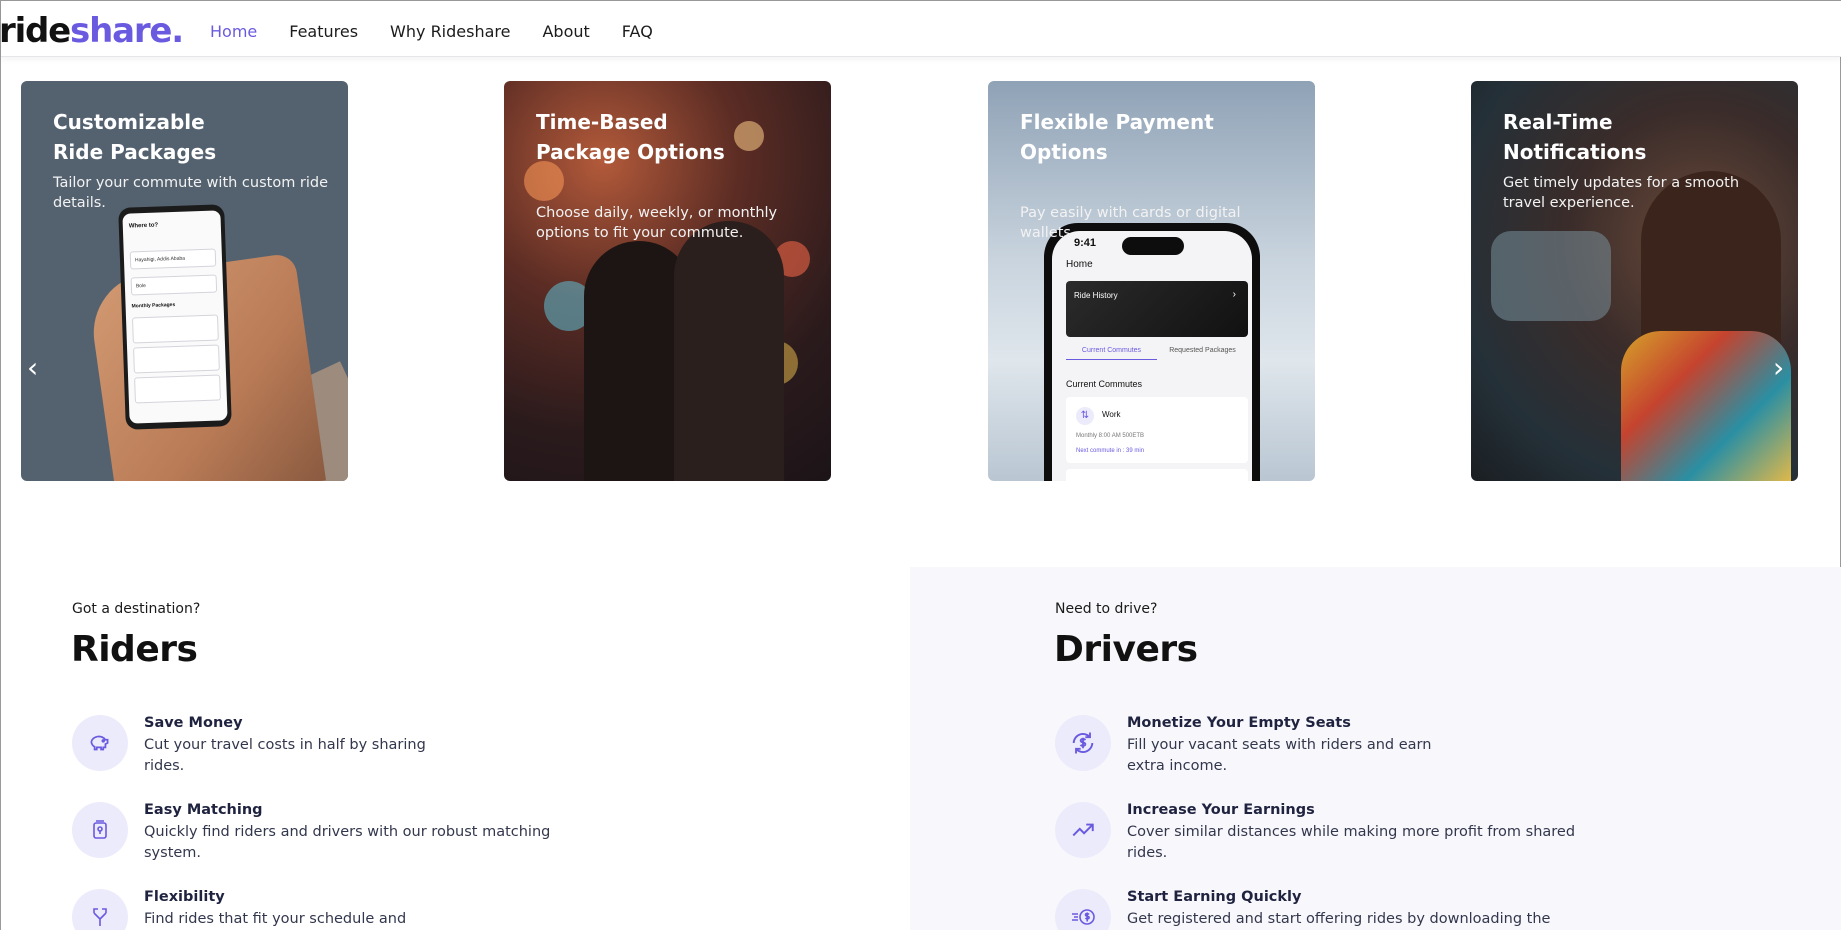 This screenshot has height=930, width=1841. I want to click on phone-packages-heading: Monthly Packages, so click(153, 305).